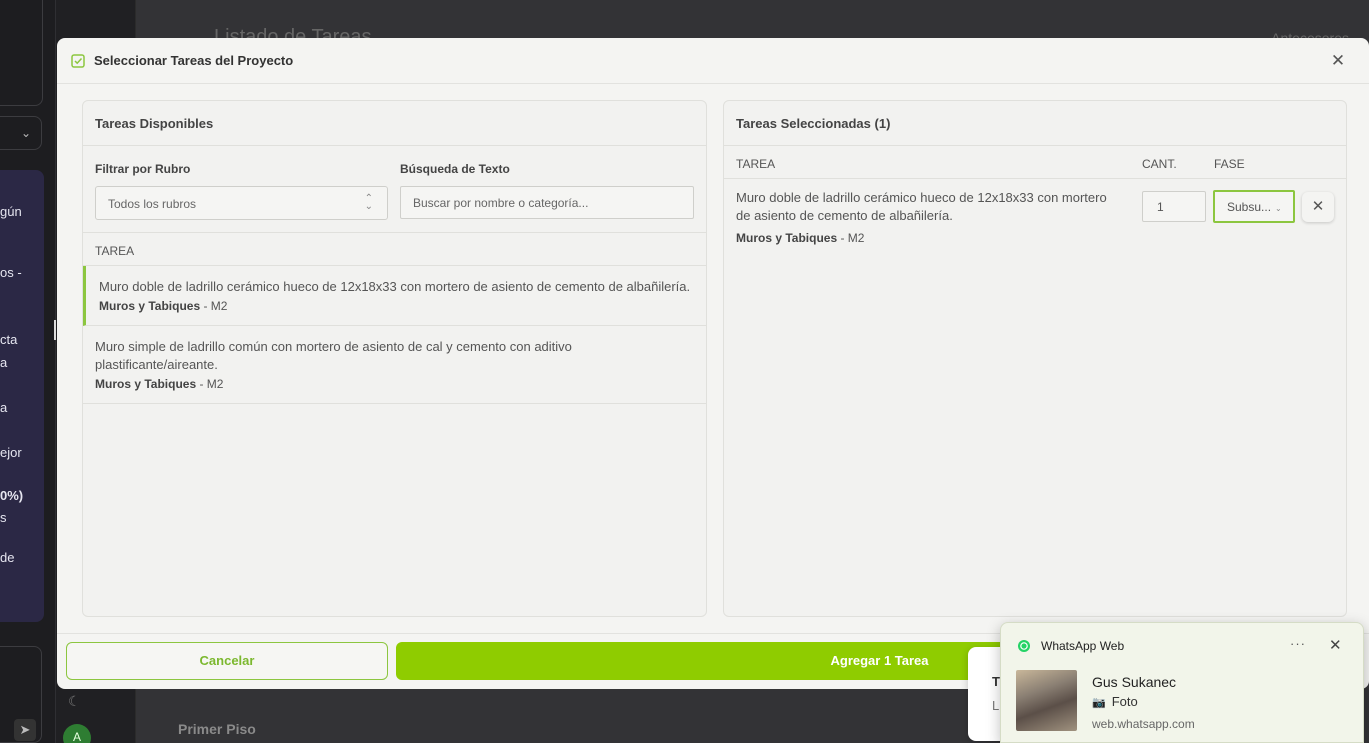 This screenshot has height=743, width=1369. Describe the element at coordinates (1143, 724) in the screenshot. I see `notification-domain: web.whatsapp.com` at that location.